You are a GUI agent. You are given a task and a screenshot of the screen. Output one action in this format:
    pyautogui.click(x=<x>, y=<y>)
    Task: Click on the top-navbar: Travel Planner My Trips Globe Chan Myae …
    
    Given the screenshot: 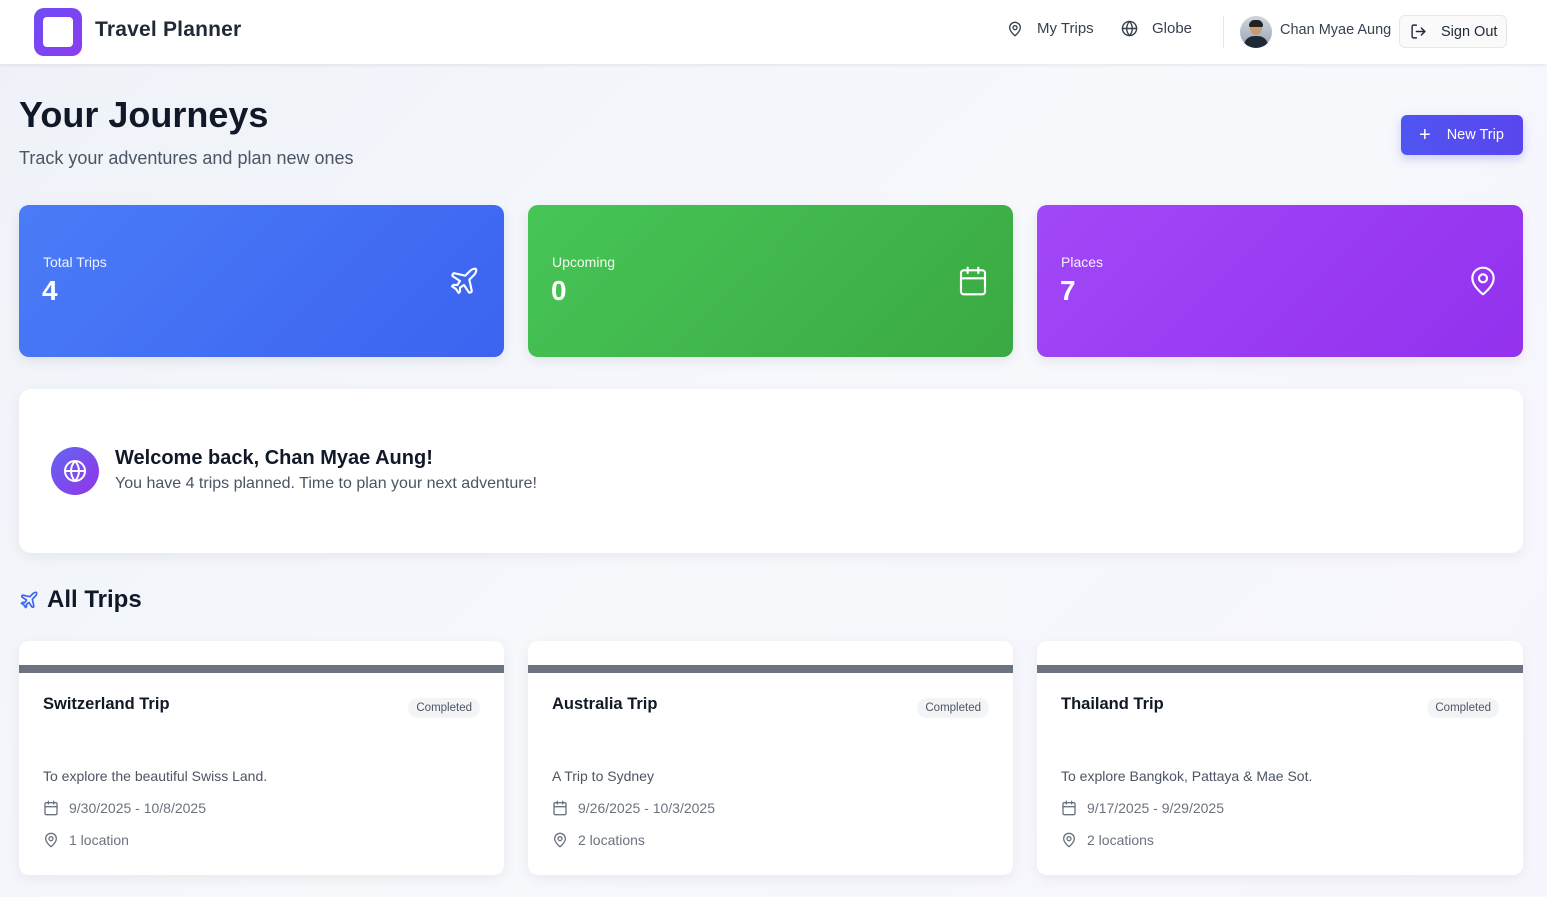 What is the action you would take?
    pyautogui.click(x=773, y=32)
    